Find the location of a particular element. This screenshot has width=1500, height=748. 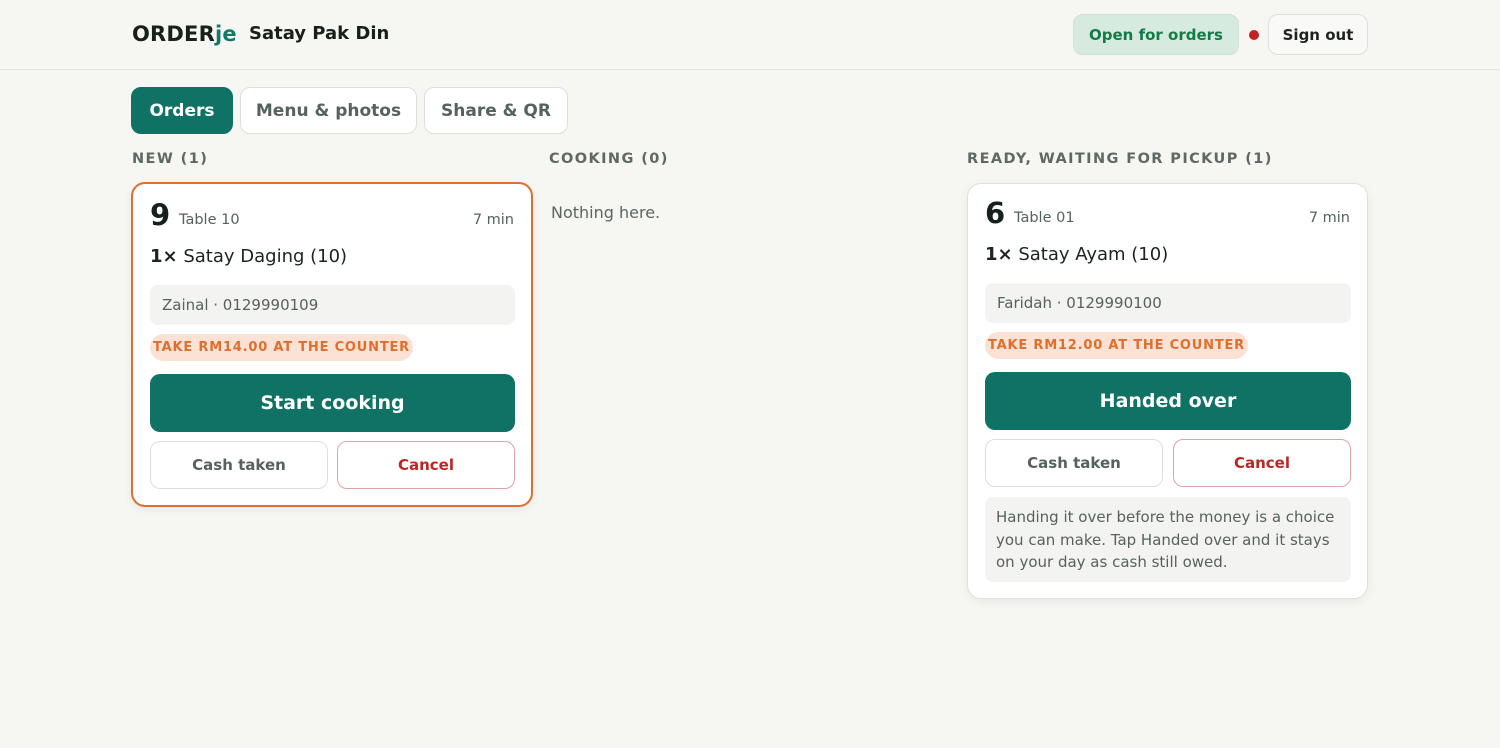

status-dot-icon is located at coordinates (1254, 35).